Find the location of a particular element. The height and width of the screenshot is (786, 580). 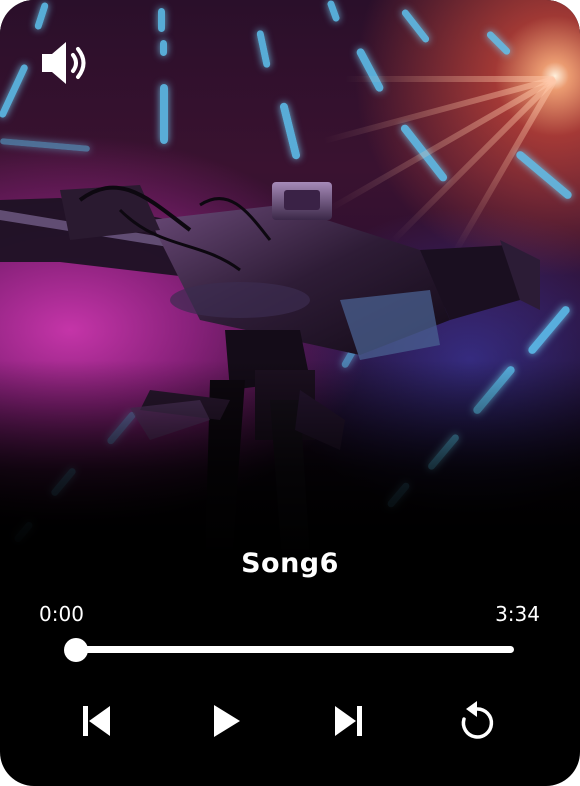

play-button is located at coordinates (225, 721).